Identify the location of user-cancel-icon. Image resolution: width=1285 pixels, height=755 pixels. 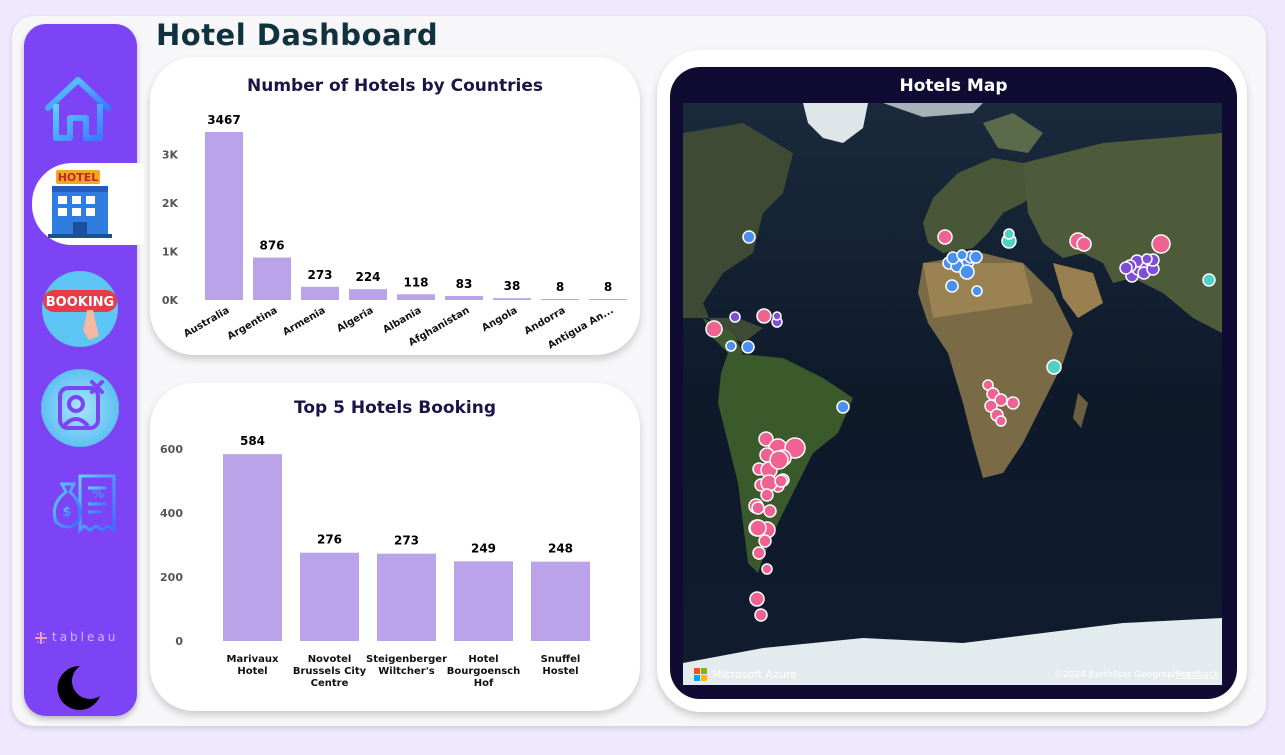
(80, 408).